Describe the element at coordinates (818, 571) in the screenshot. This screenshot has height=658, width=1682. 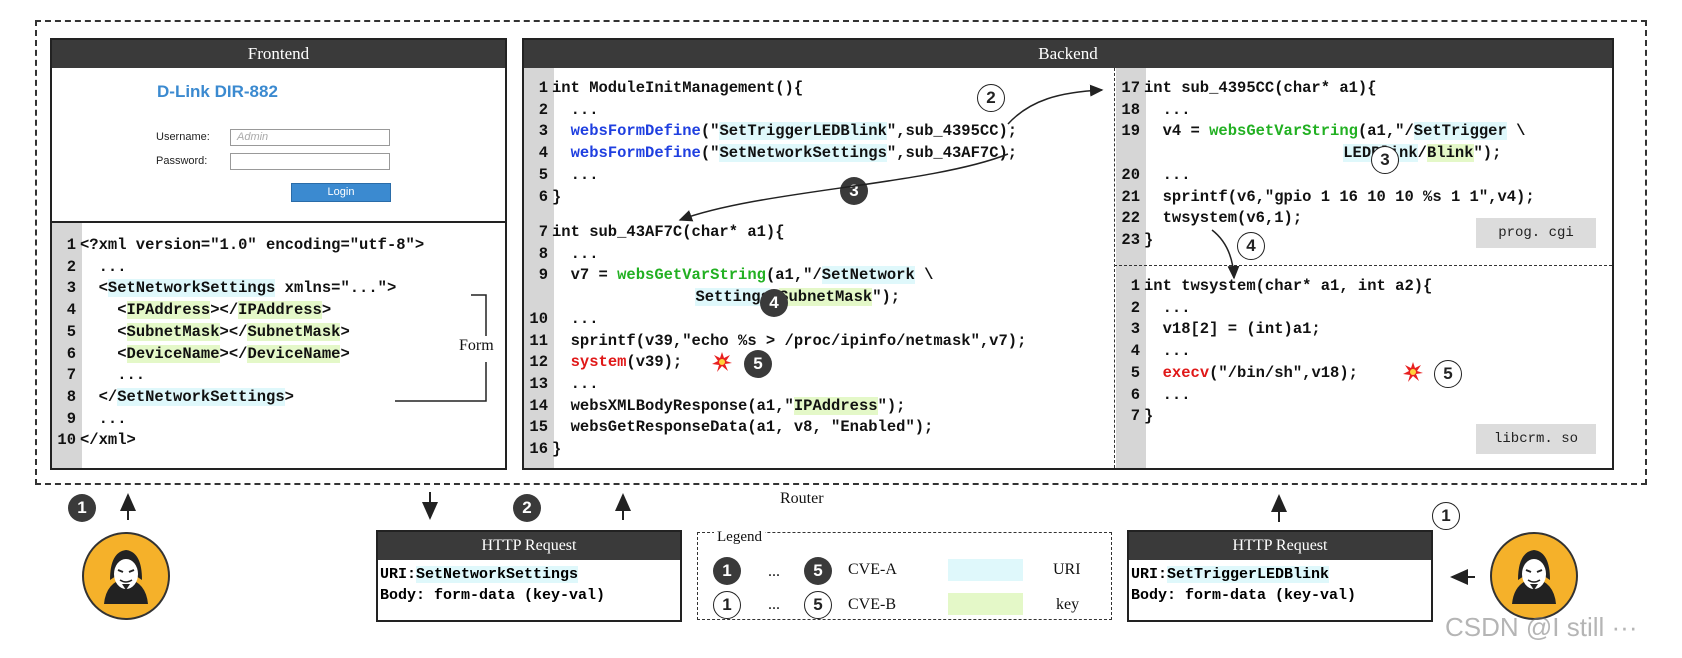
I see `legend-cve-a-end: 5` at that location.